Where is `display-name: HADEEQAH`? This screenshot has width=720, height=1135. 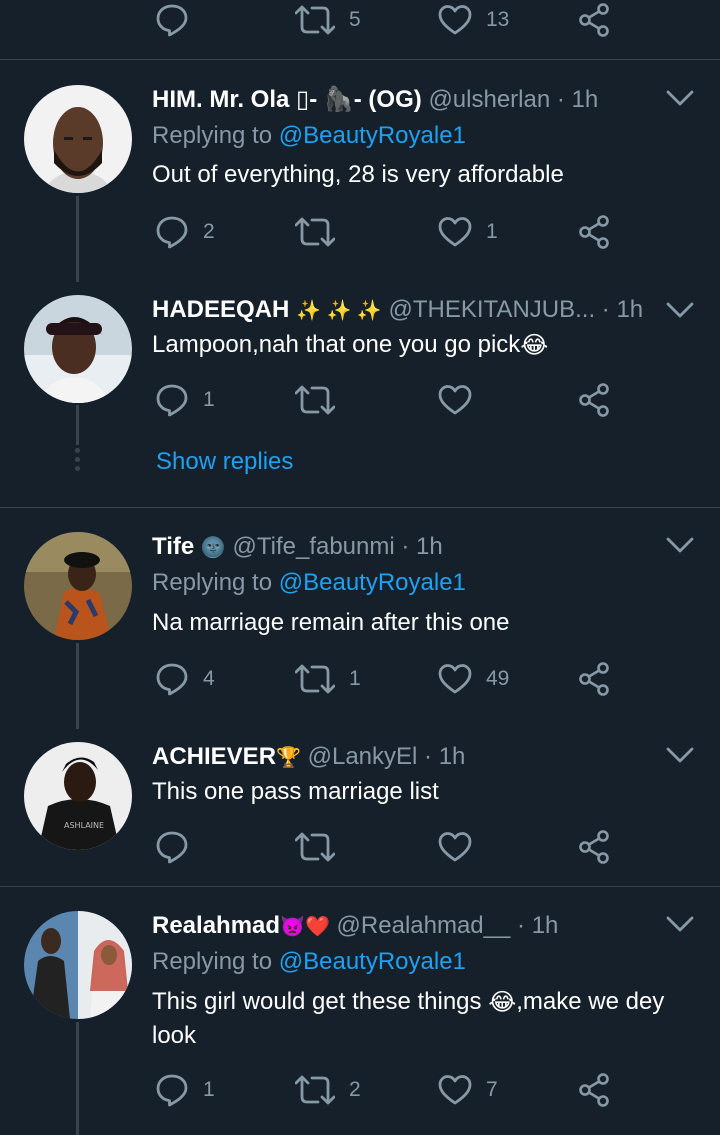 display-name: HADEEQAH is located at coordinates (220, 309).